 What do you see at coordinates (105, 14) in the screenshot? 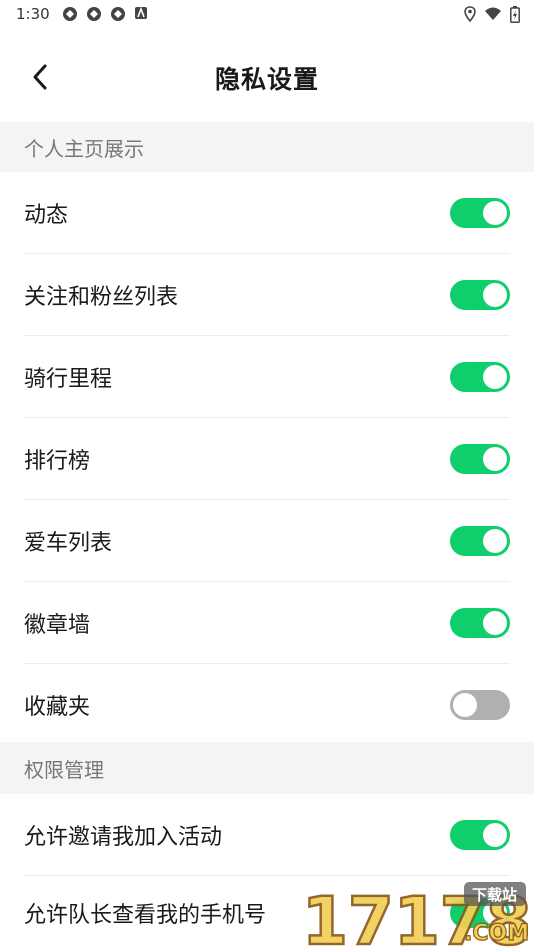
I see `status-icons-left` at bounding box center [105, 14].